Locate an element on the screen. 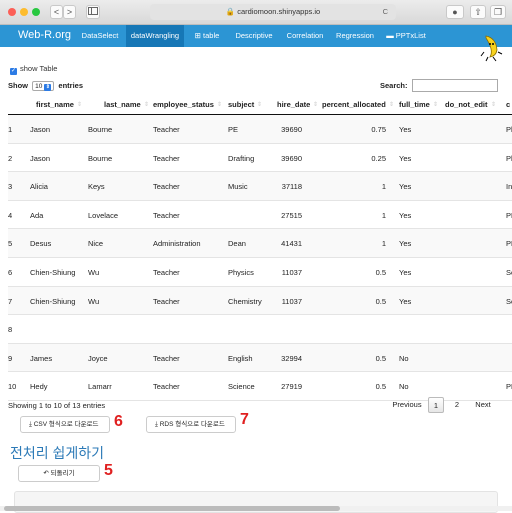 This screenshot has width=512, height=513. marker-5: 5 is located at coordinates (108, 470).